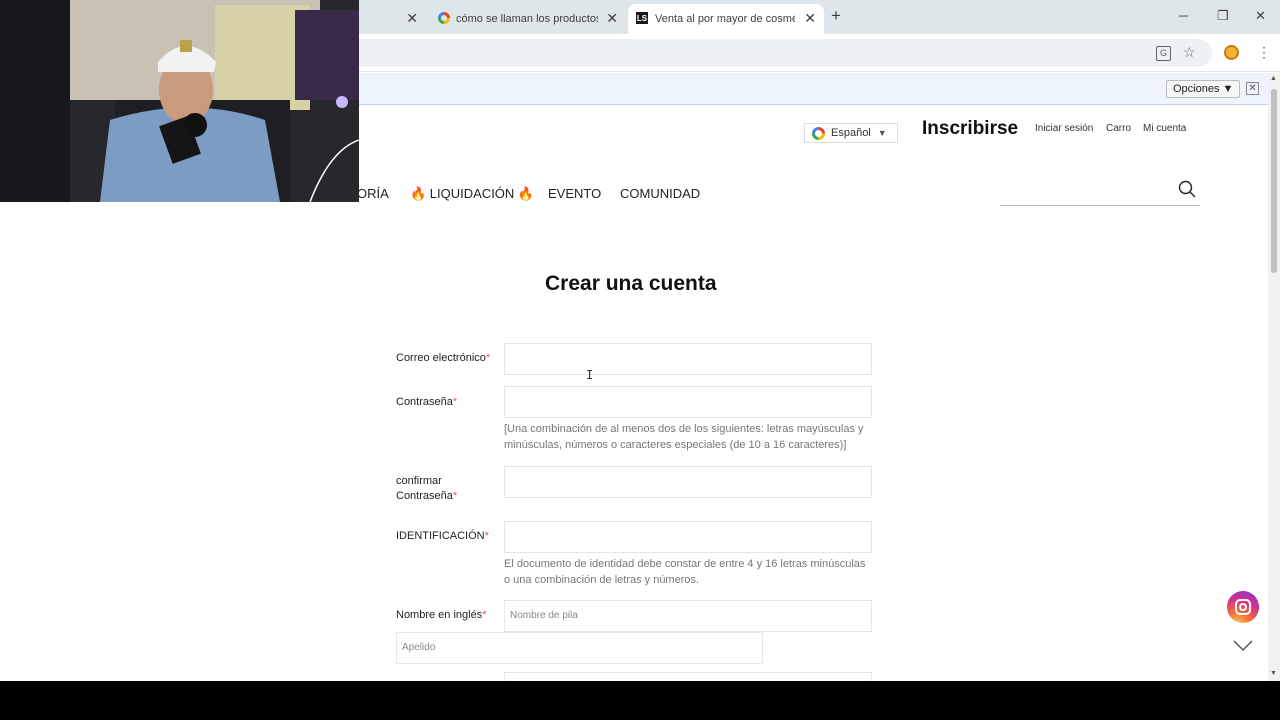 This screenshot has width=1280, height=720. Describe the element at coordinates (472, 194) in the screenshot. I see `nav-item-clearance: 🔥 LIQUIDACIÓN 🔥` at that location.